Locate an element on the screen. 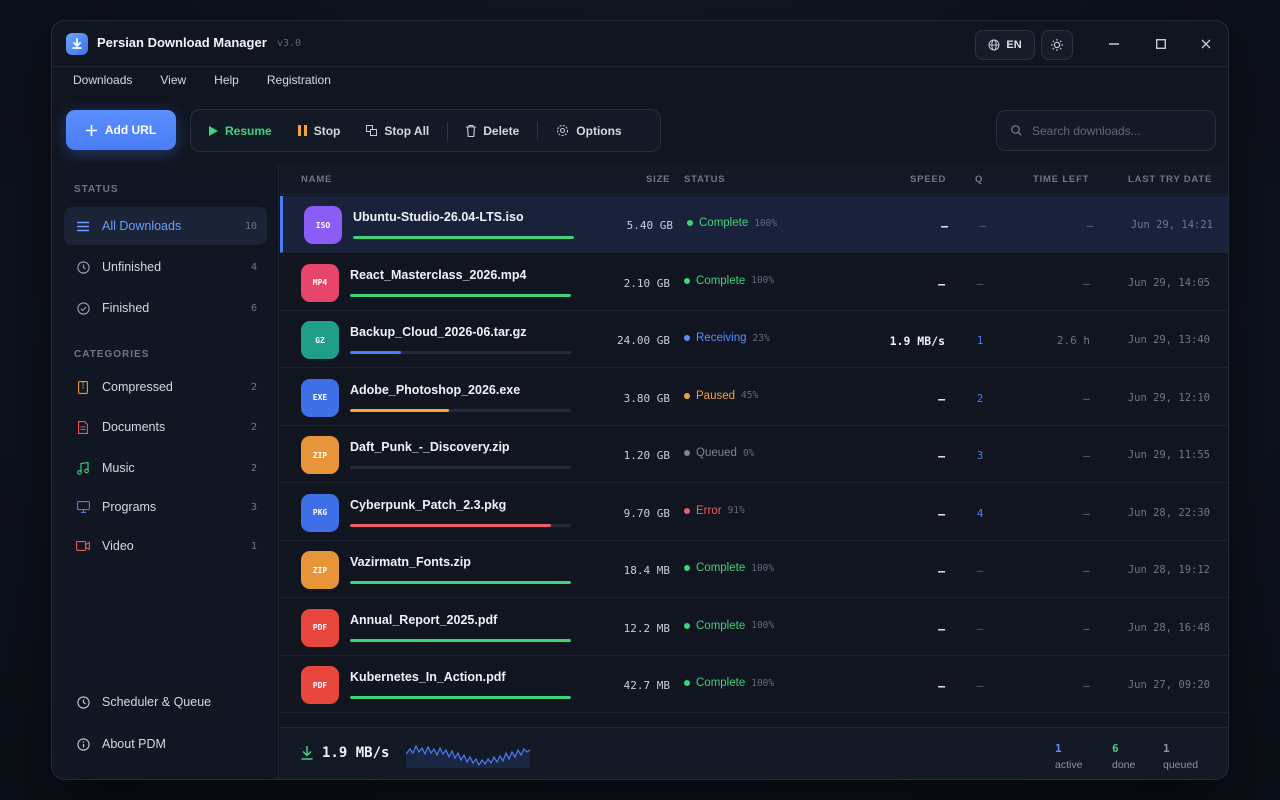  queue-position: 1 is located at coordinates (980, 340).